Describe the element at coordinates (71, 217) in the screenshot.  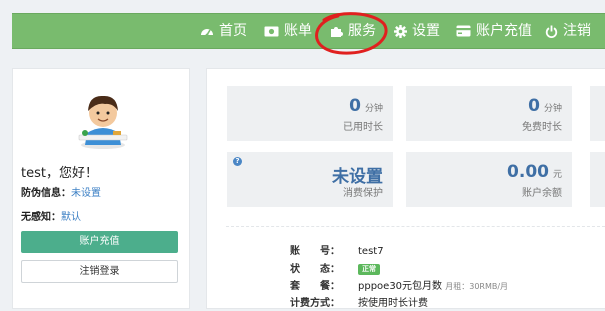
I see `no-sense-link: 默认` at that location.